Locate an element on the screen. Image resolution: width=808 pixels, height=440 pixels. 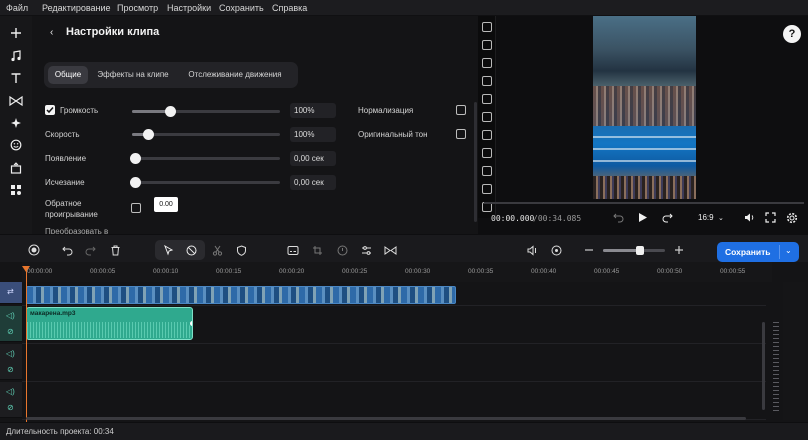
adjust-sliders-icon is located at coordinates (366, 250).